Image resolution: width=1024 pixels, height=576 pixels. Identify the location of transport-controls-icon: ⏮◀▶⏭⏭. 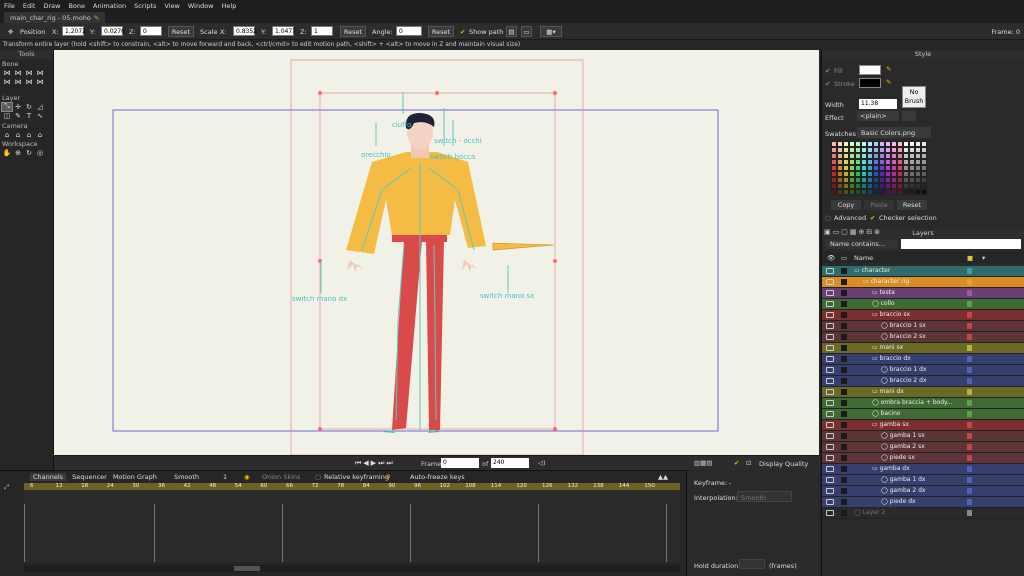
(375, 463).